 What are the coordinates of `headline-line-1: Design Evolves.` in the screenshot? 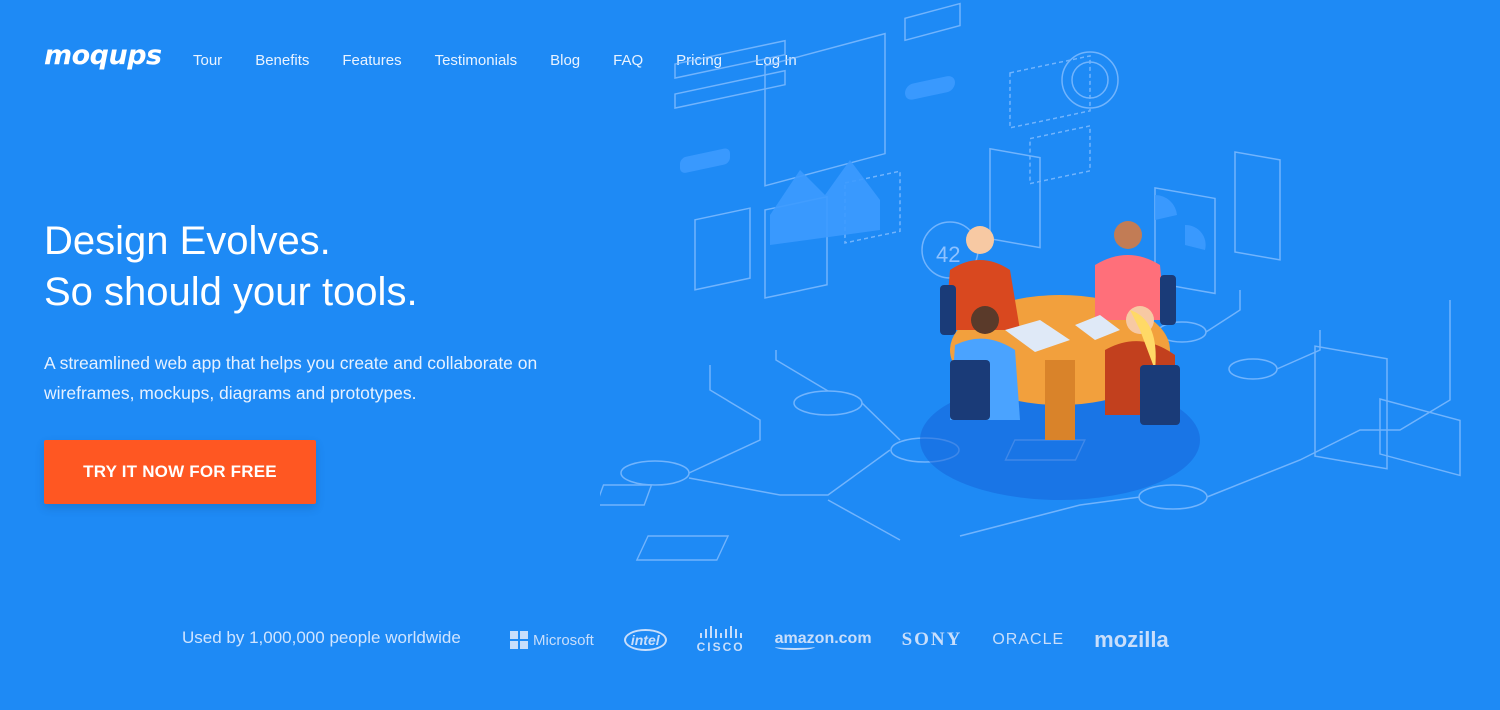 It's located at (187, 241).